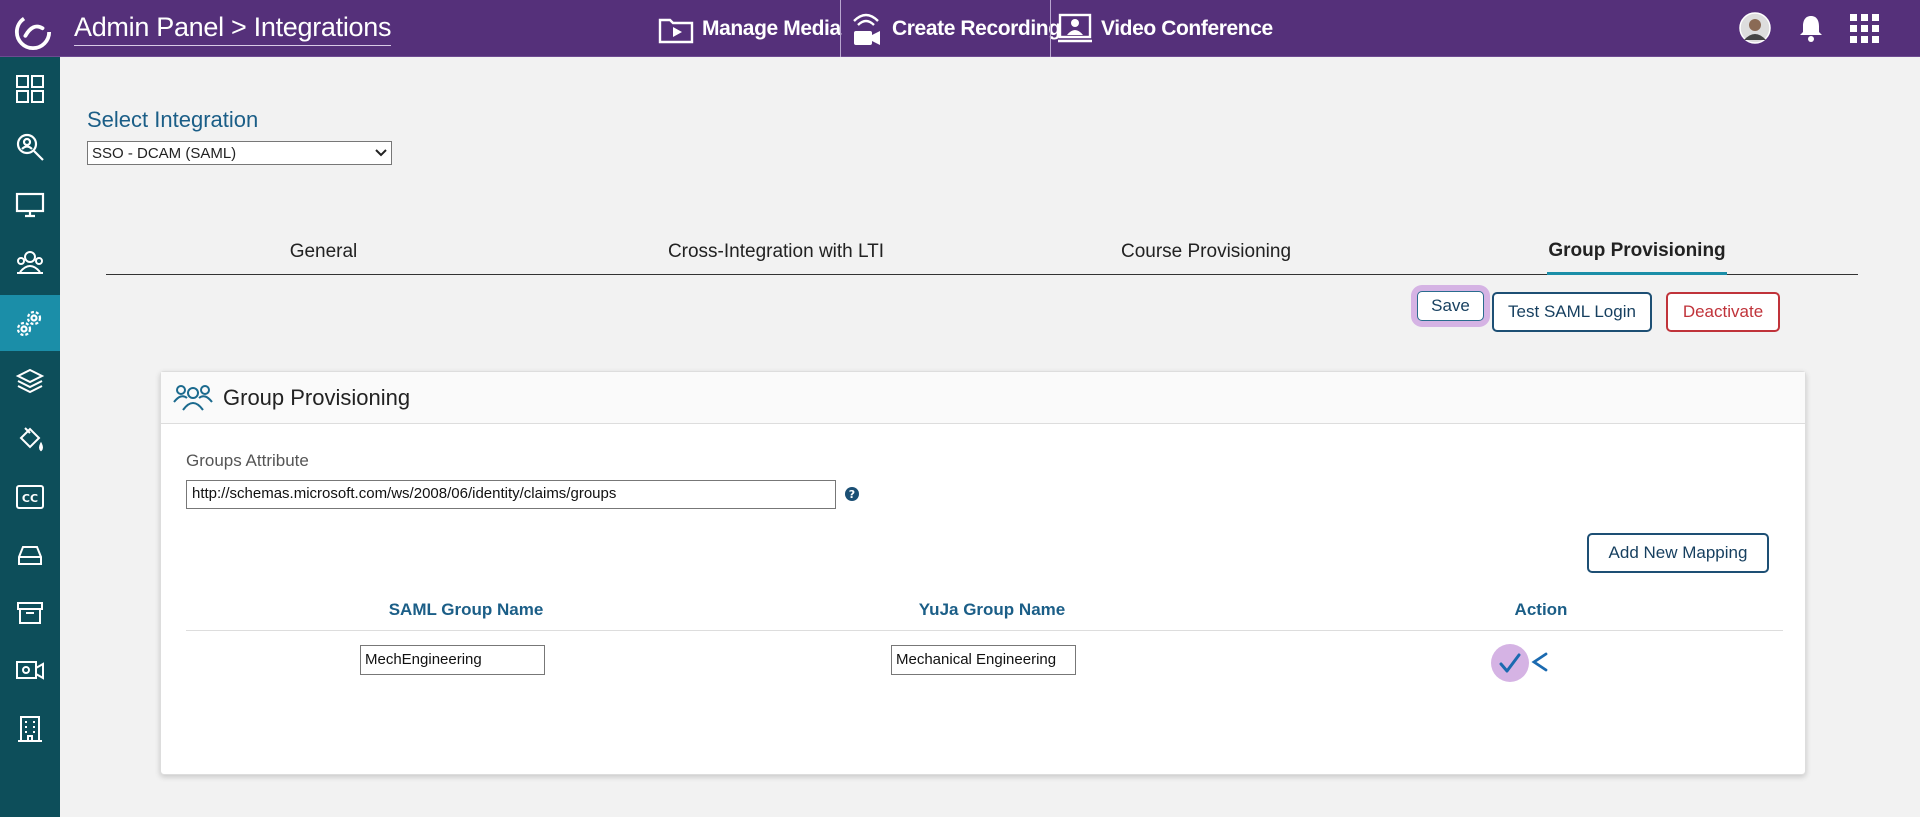 Image resolution: width=1920 pixels, height=817 pixels. What do you see at coordinates (1540, 662) in the screenshot?
I see `cancel-mapping-icon` at bounding box center [1540, 662].